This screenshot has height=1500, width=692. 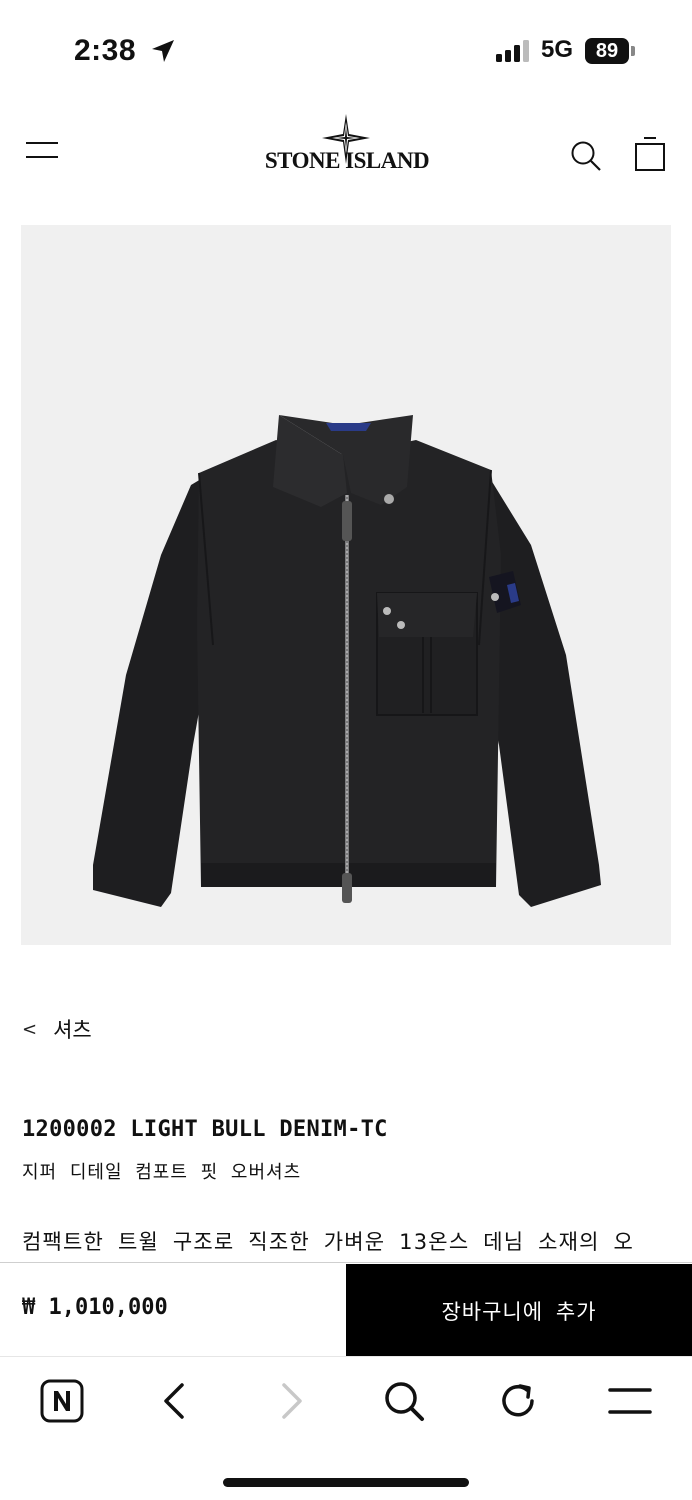 What do you see at coordinates (62, 1401) in the screenshot?
I see `naver-home-icon` at bounding box center [62, 1401].